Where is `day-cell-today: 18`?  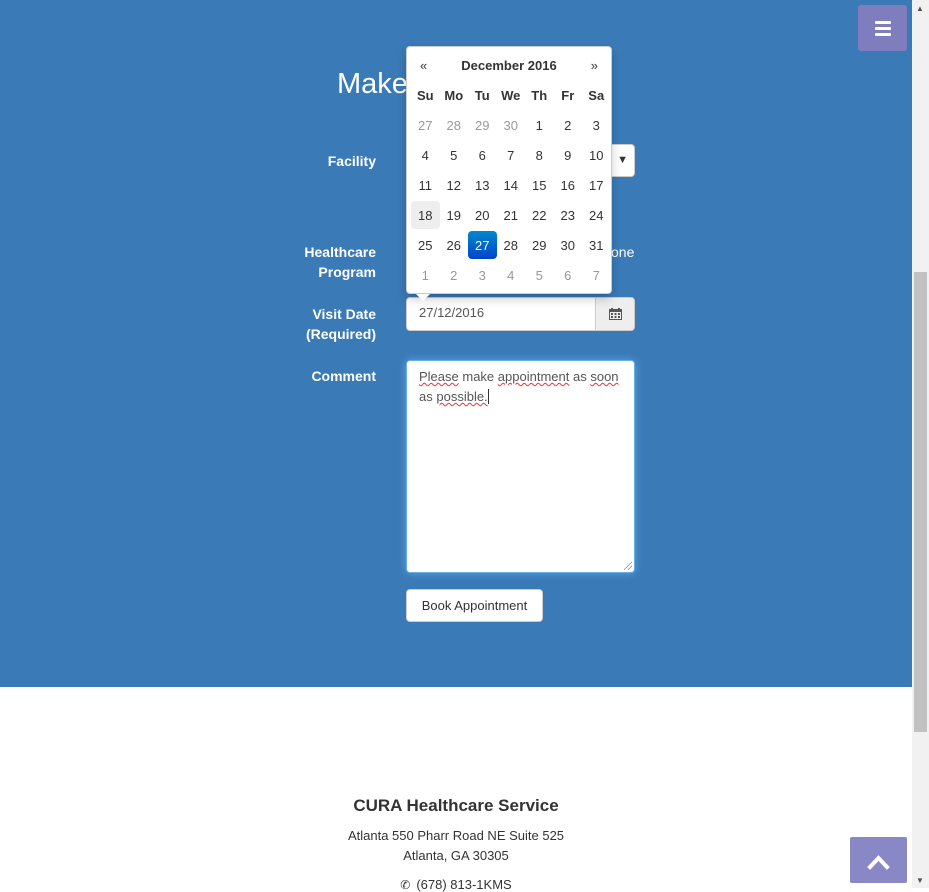
day-cell-today: 18 is located at coordinates (425, 215).